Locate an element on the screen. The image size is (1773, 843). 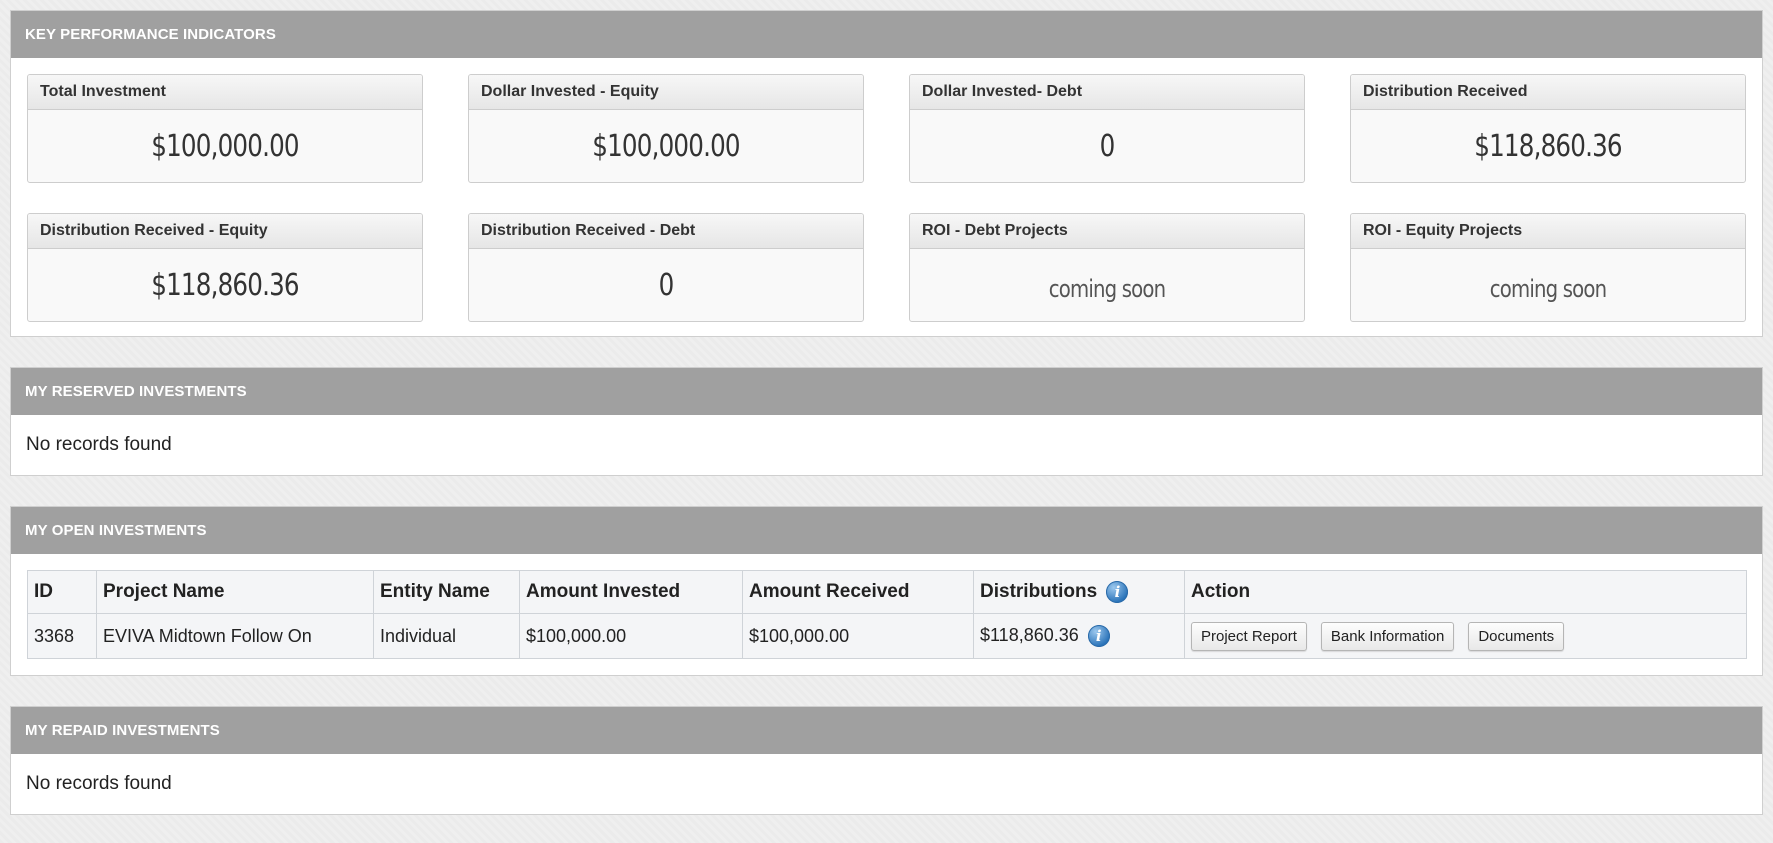
kpi-card-total-investment: Total Investment $100,000.00 is located at coordinates (225, 128).